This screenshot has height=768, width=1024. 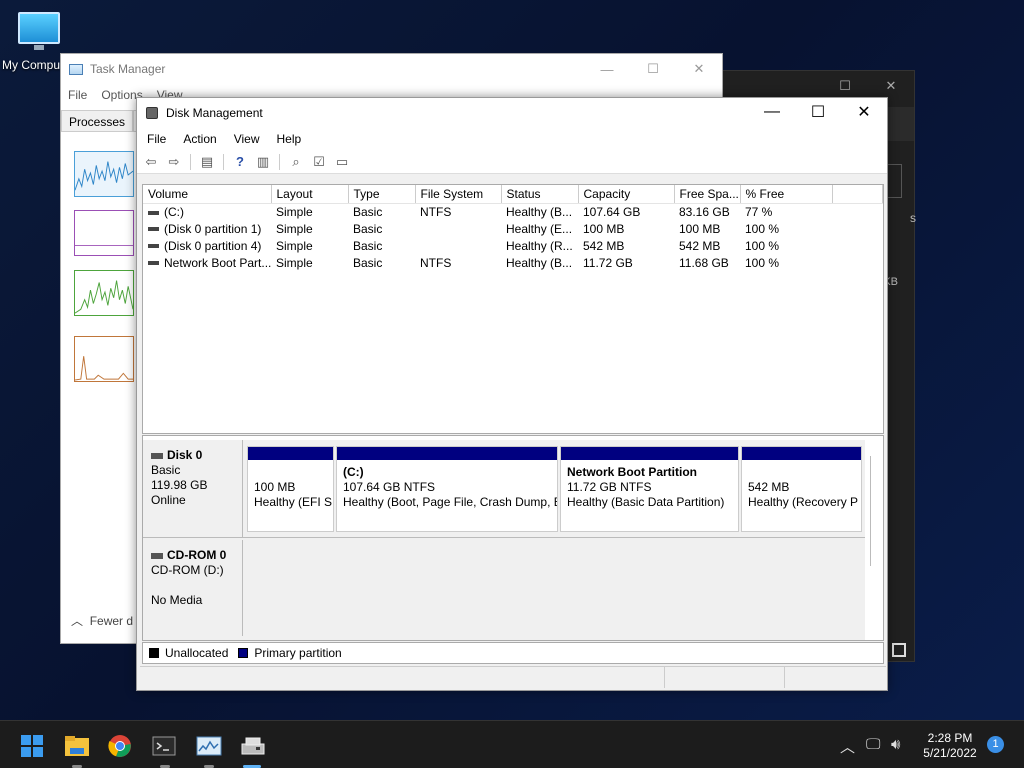 What do you see at coordinates (39, 28) in the screenshot?
I see `computer-icon` at bounding box center [39, 28].